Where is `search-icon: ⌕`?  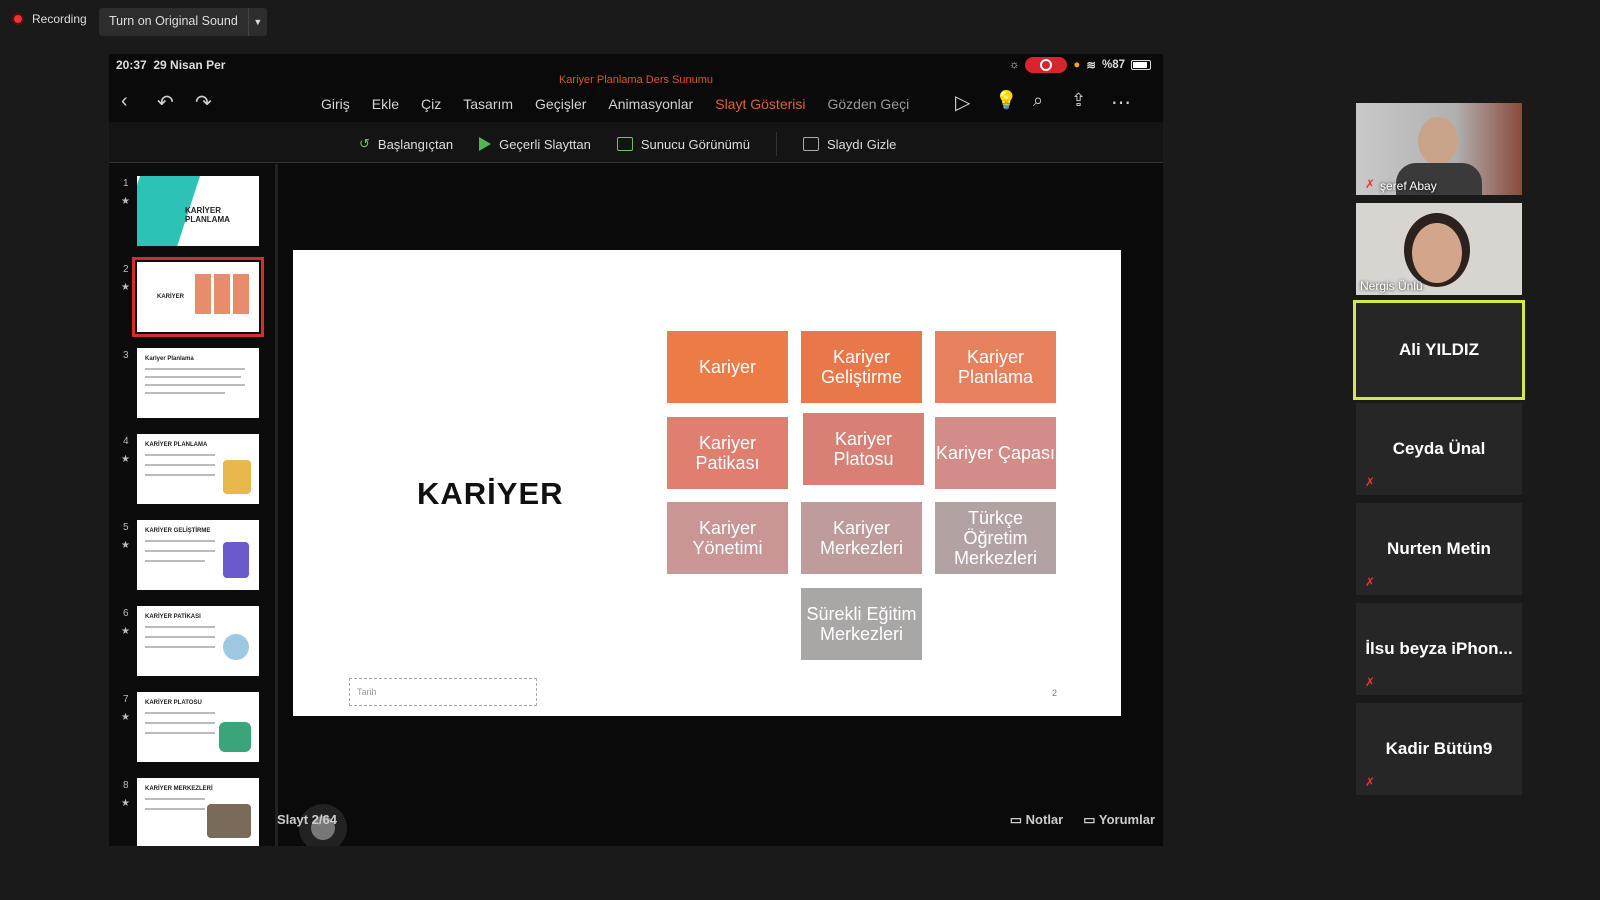 search-icon: ⌕ is located at coordinates (1038, 100).